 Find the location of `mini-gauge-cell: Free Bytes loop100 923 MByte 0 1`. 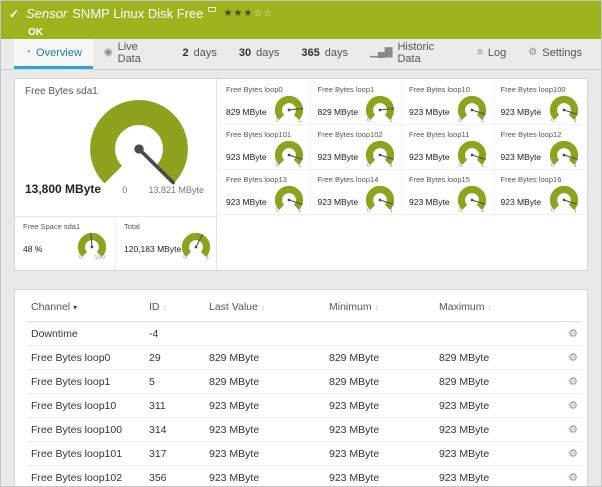

mini-gauge-cell: Free Bytes loop100 923 MByte 0 1 is located at coordinates (539, 102).